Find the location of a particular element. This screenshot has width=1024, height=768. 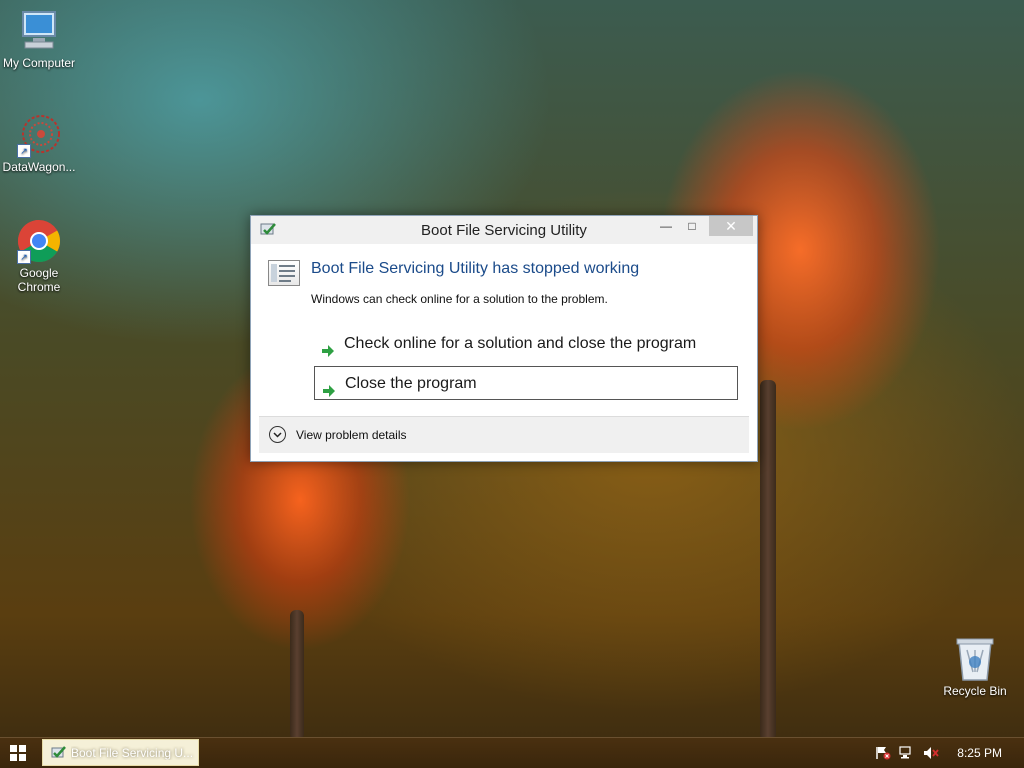

desktop-icon-label: Recycle Bin is located at coordinates (975, 691).